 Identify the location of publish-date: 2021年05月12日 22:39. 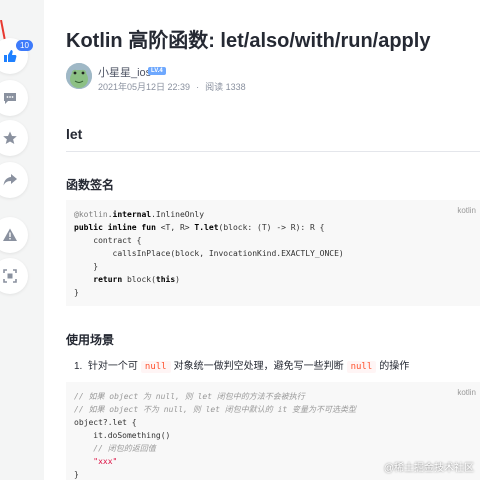
(144, 87).